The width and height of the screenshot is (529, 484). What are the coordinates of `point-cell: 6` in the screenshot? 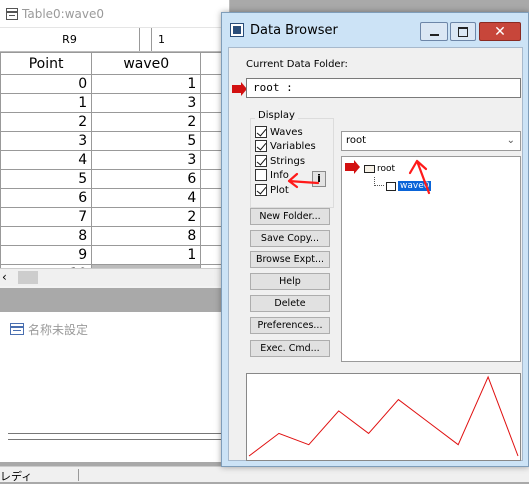 It's located at (46, 198).